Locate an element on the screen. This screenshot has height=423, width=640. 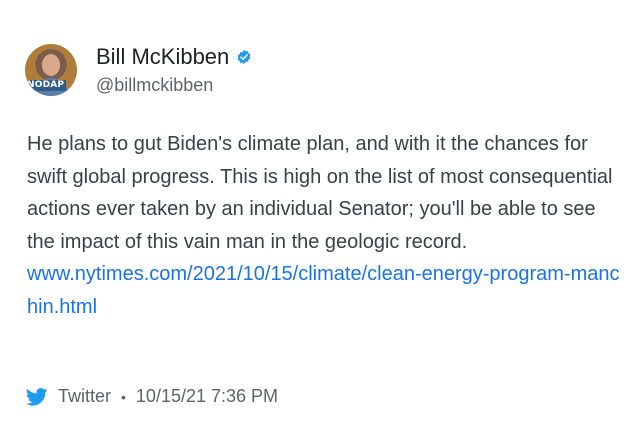
avatar: NODAP is located at coordinates (51, 70).